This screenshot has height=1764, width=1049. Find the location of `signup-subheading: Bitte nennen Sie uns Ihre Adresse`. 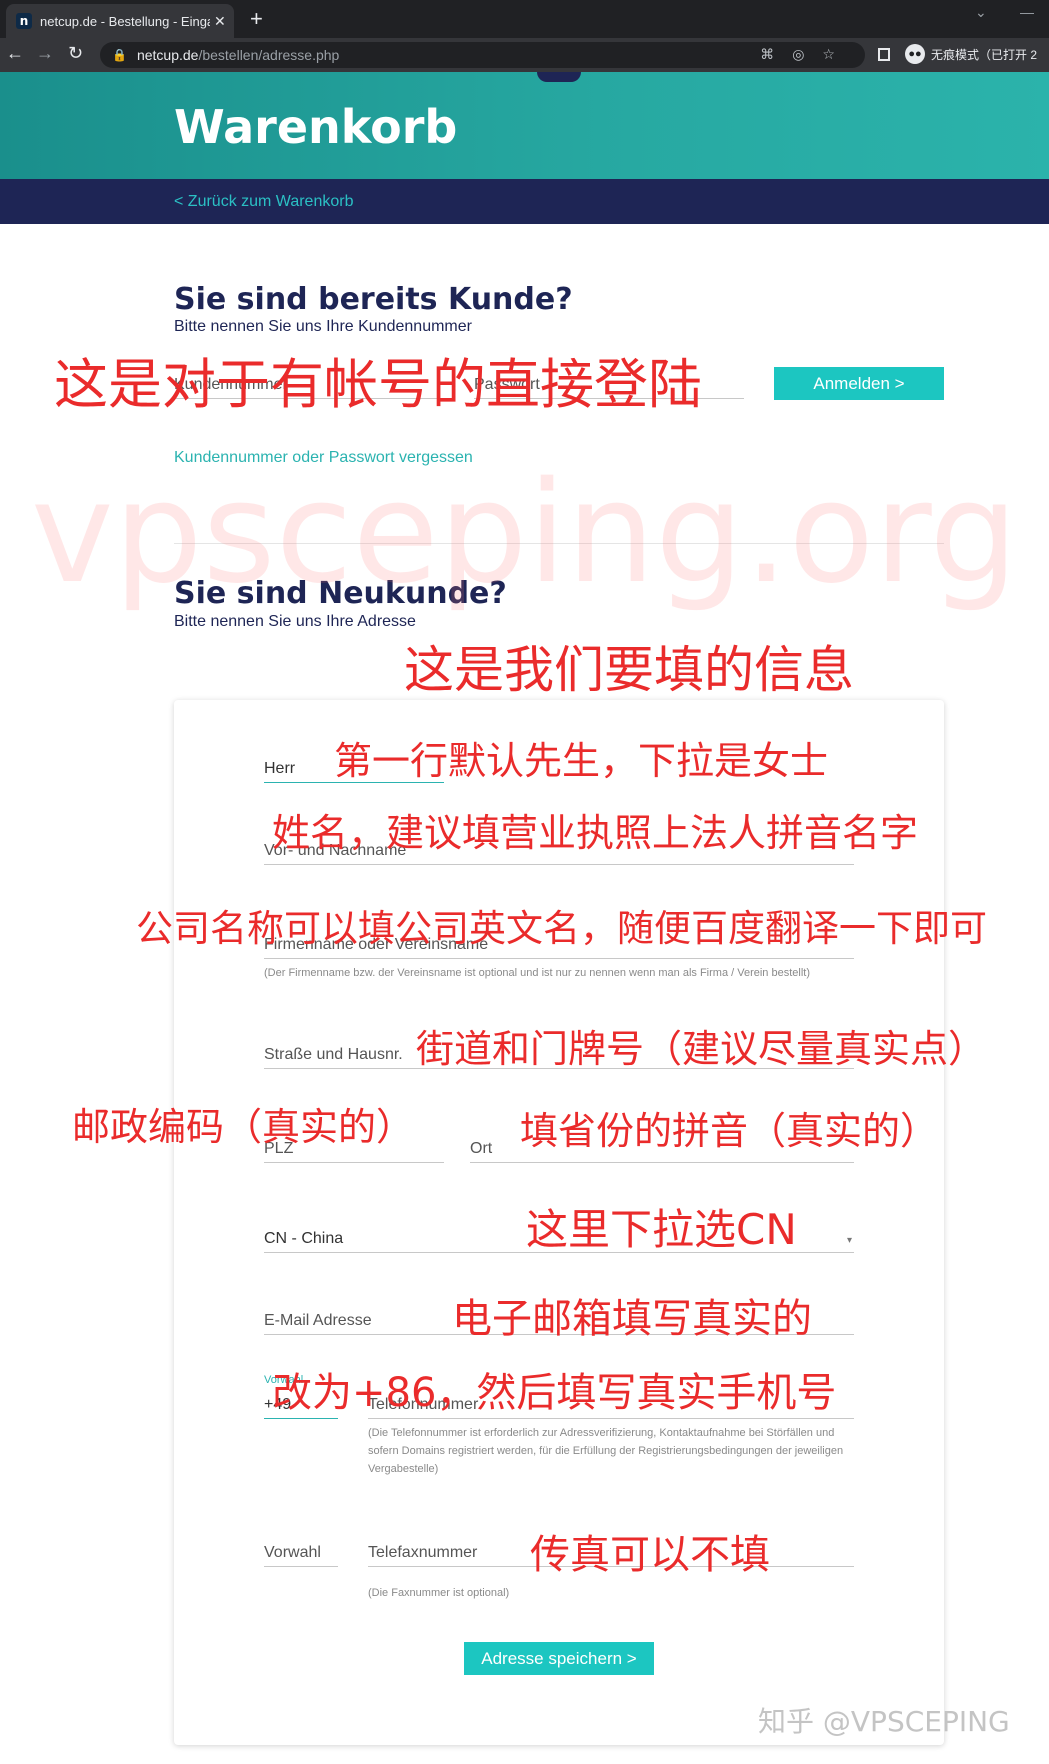

signup-subheading: Bitte nennen Sie uns Ihre Adresse is located at coordinates (295, 621).